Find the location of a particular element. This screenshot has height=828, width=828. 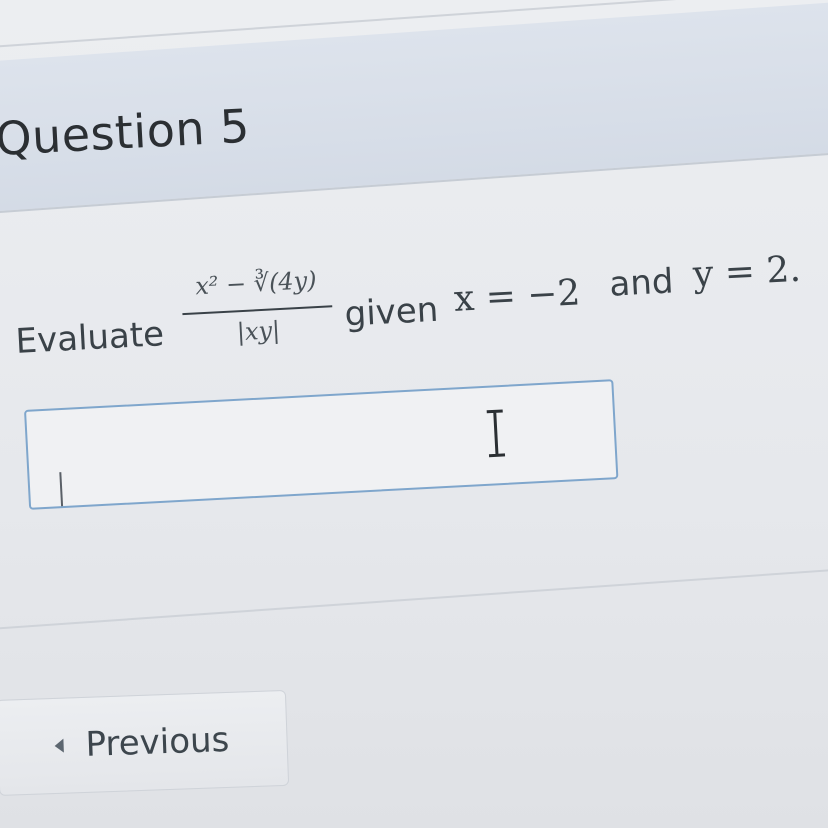

math-fraction: x² − ∛(4y) |xy| is located at coordinates (257, 319).